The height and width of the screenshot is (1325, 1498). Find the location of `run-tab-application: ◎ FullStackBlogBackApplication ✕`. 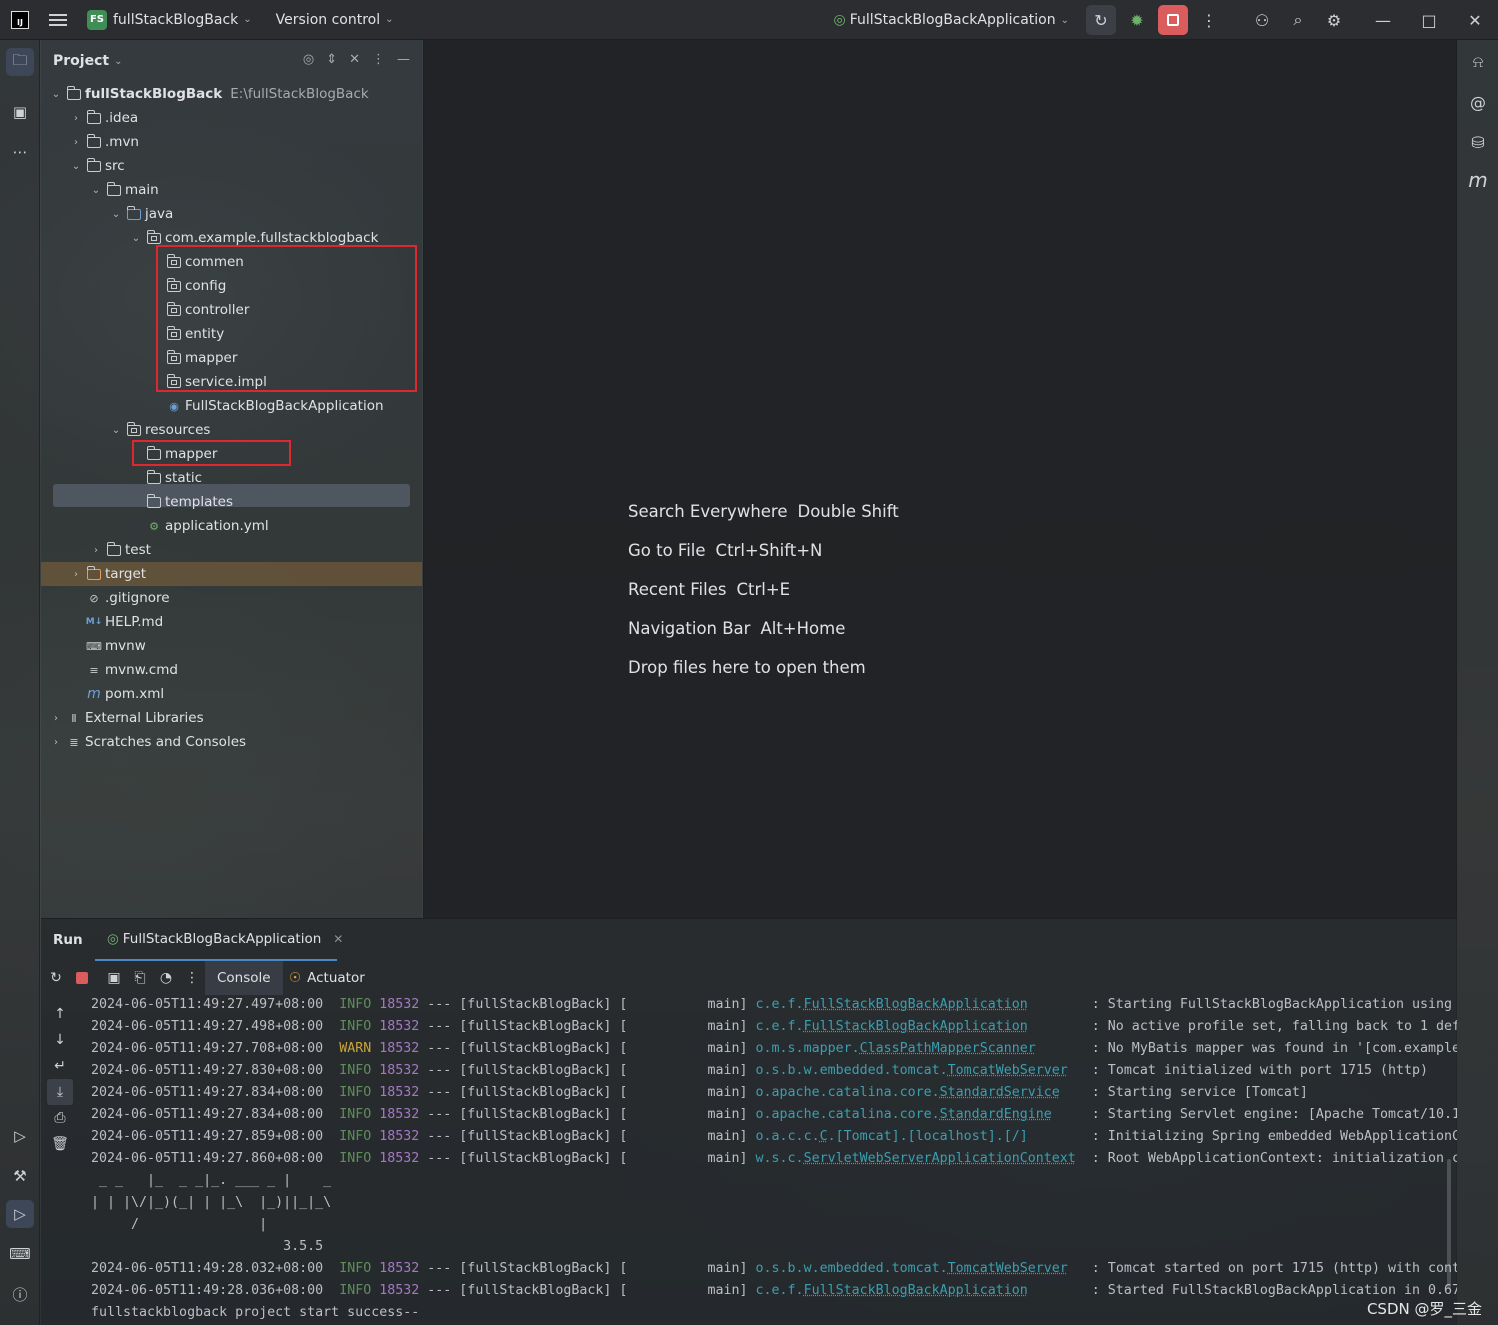

run-tab-application: ◎ FullStackBlogBackApplication ✕ is located at coordinates (219, 940).